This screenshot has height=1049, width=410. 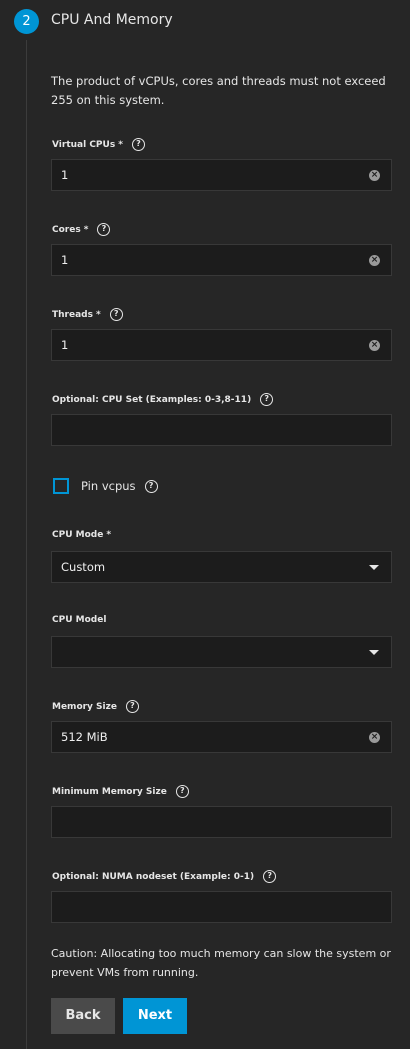 What do you see at coordinates (221, 430) in the screenshot?
I see `cpu-set-input` at bounding box center [221, 430].